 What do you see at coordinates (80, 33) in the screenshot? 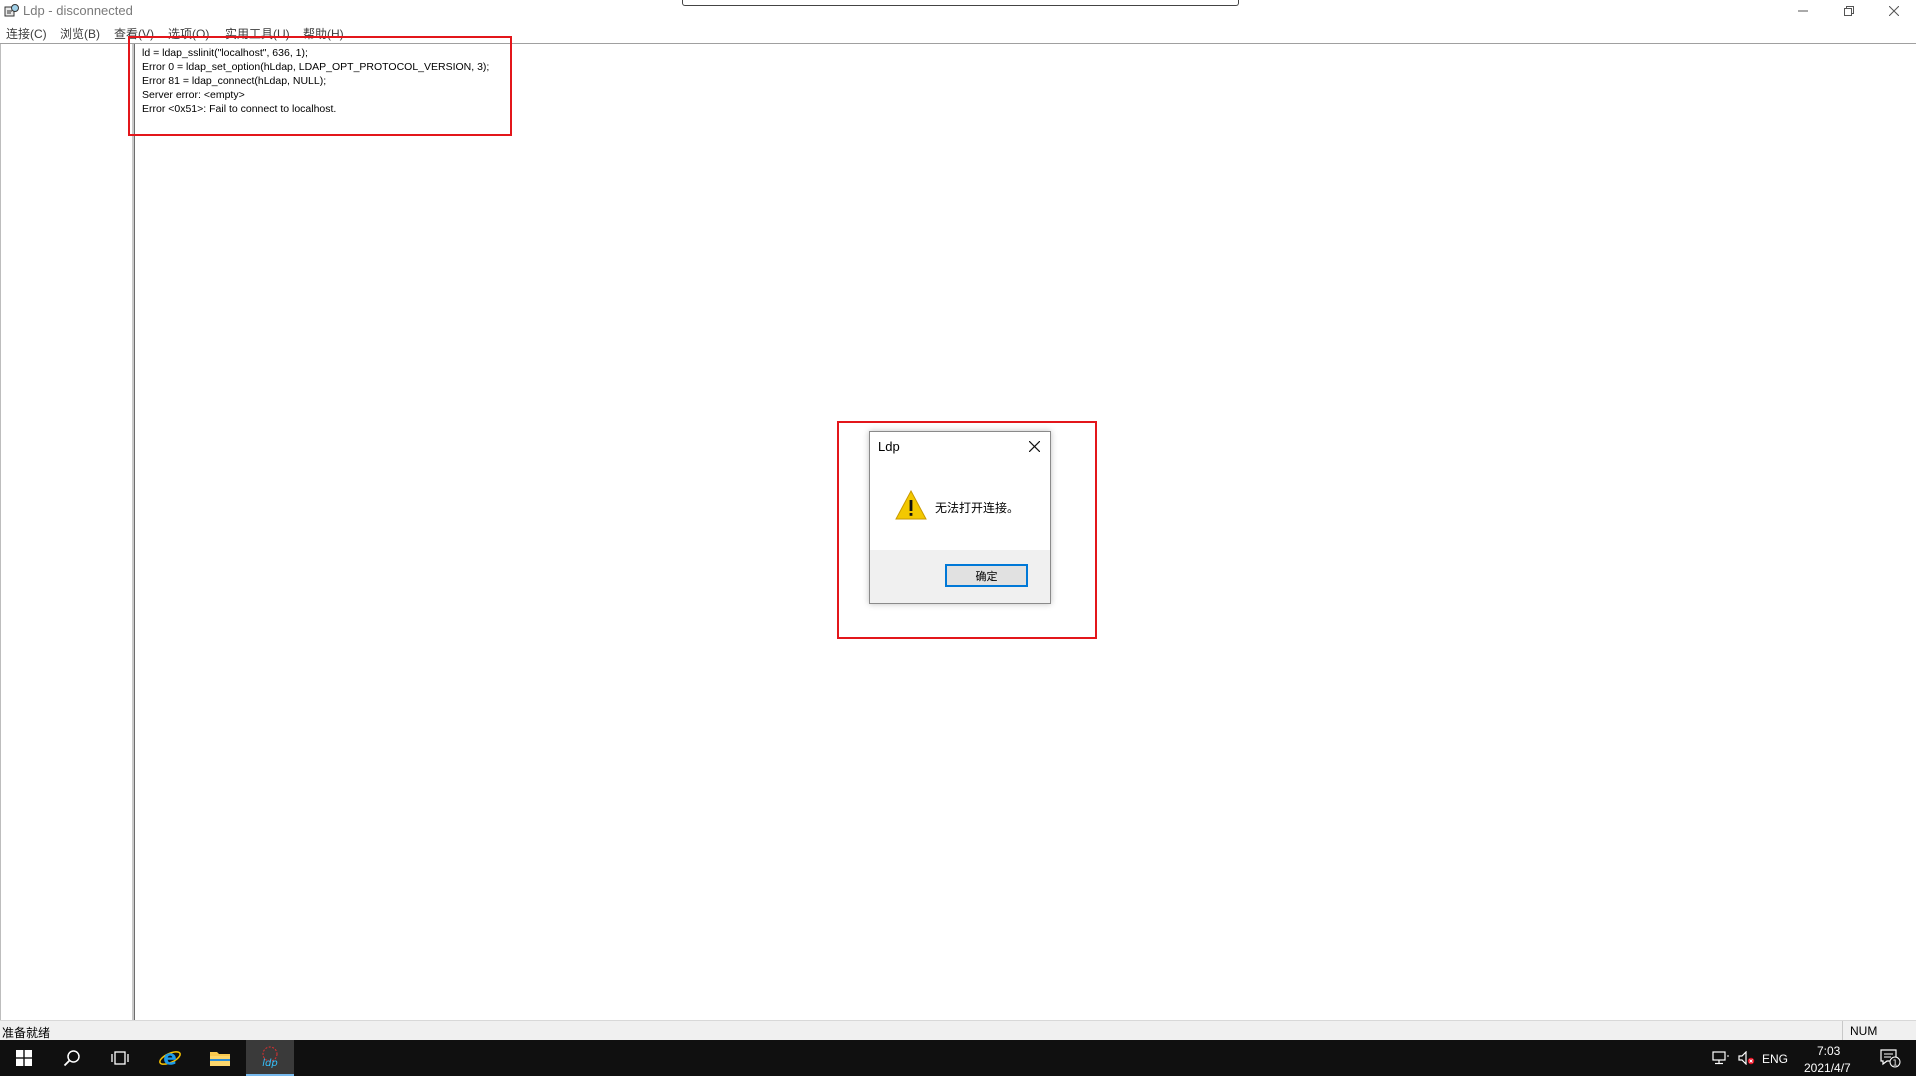
I see `menu-browse: 浏览(B)` at bounding box center [80, 33].